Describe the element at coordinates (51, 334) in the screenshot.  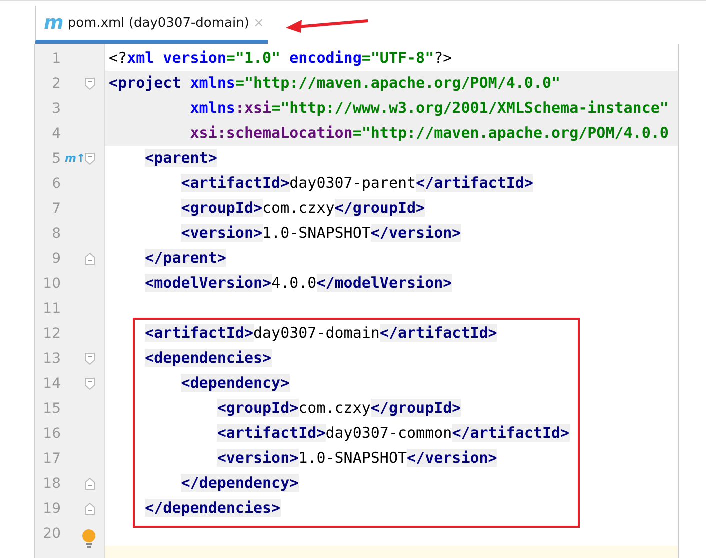
I see `line-number: 12` at that location.